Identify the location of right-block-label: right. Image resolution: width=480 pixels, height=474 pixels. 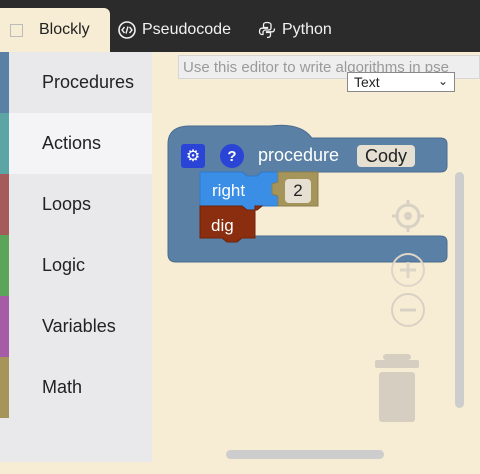
(229, 190).